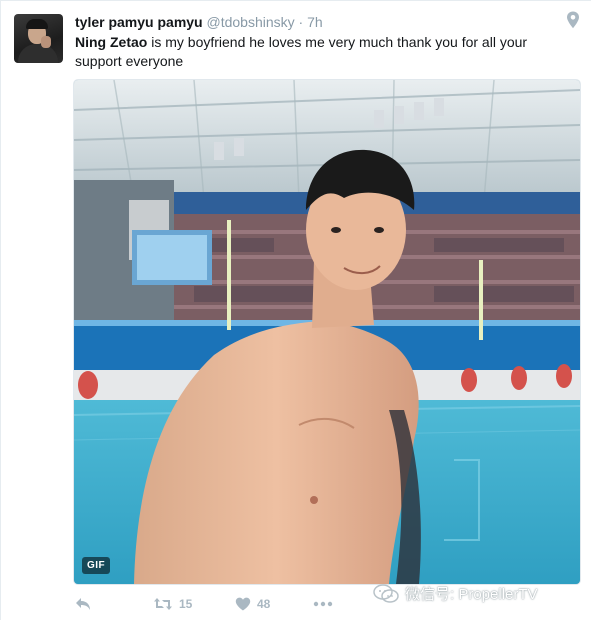 This screenshot has height=620, width=591. What do you see at coordinates (386, 593) in the screenshot?
I see `wechat-icon` at bounding box center [386, 593].